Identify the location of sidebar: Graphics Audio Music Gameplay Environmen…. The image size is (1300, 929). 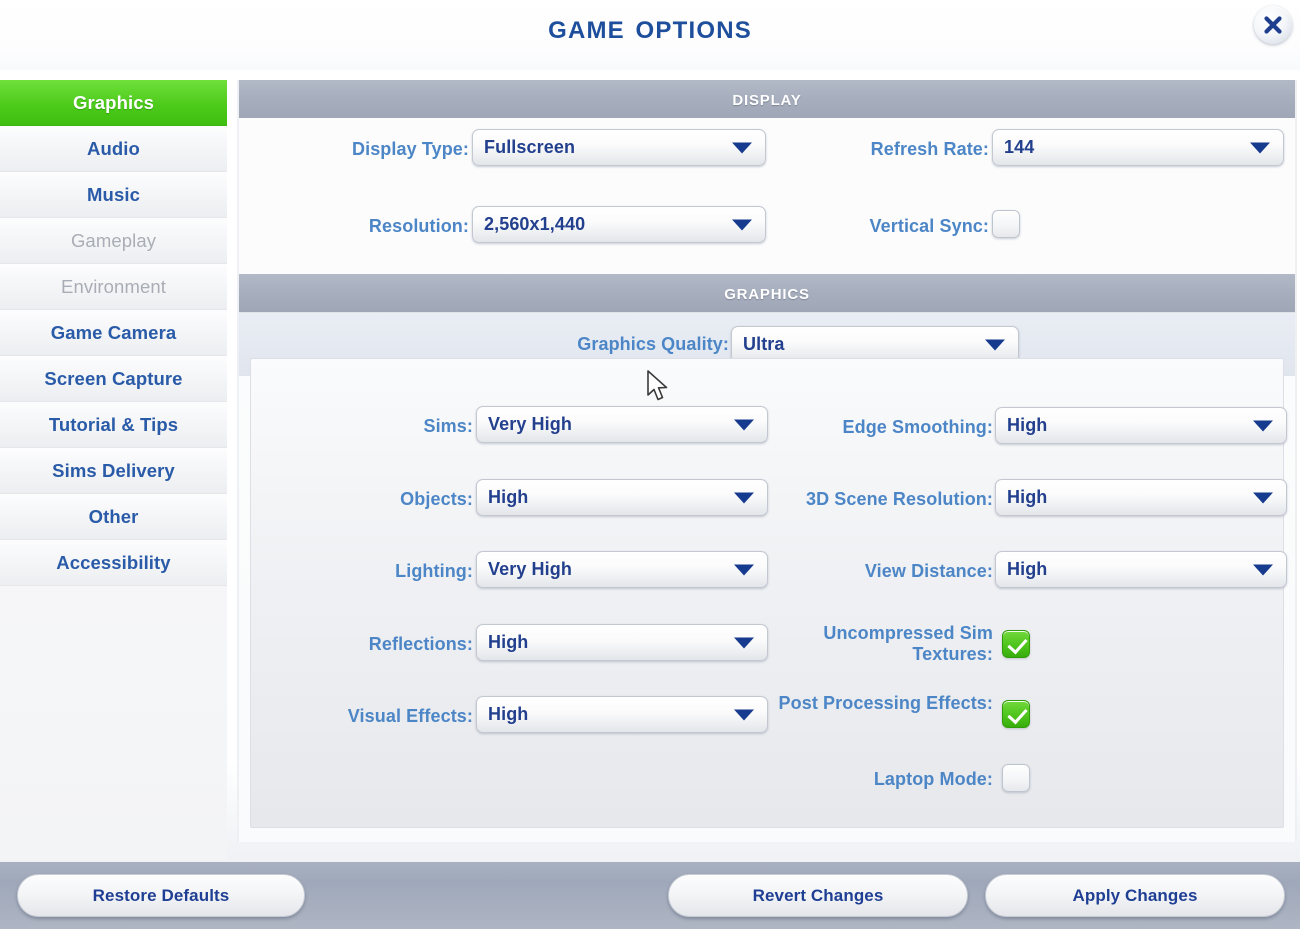
(113, 470).